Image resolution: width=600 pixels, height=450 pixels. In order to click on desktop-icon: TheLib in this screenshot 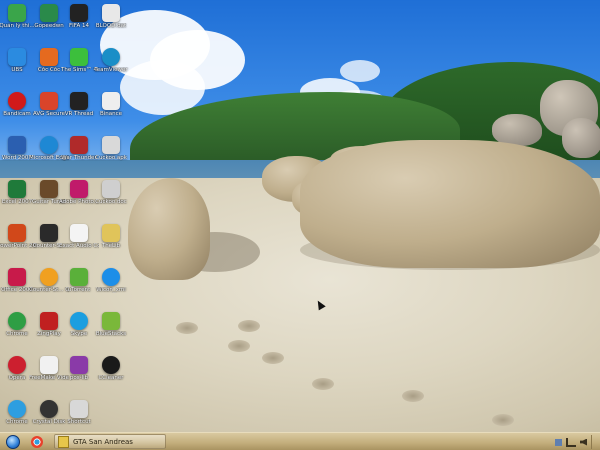, I will do `click(111, 244)`.